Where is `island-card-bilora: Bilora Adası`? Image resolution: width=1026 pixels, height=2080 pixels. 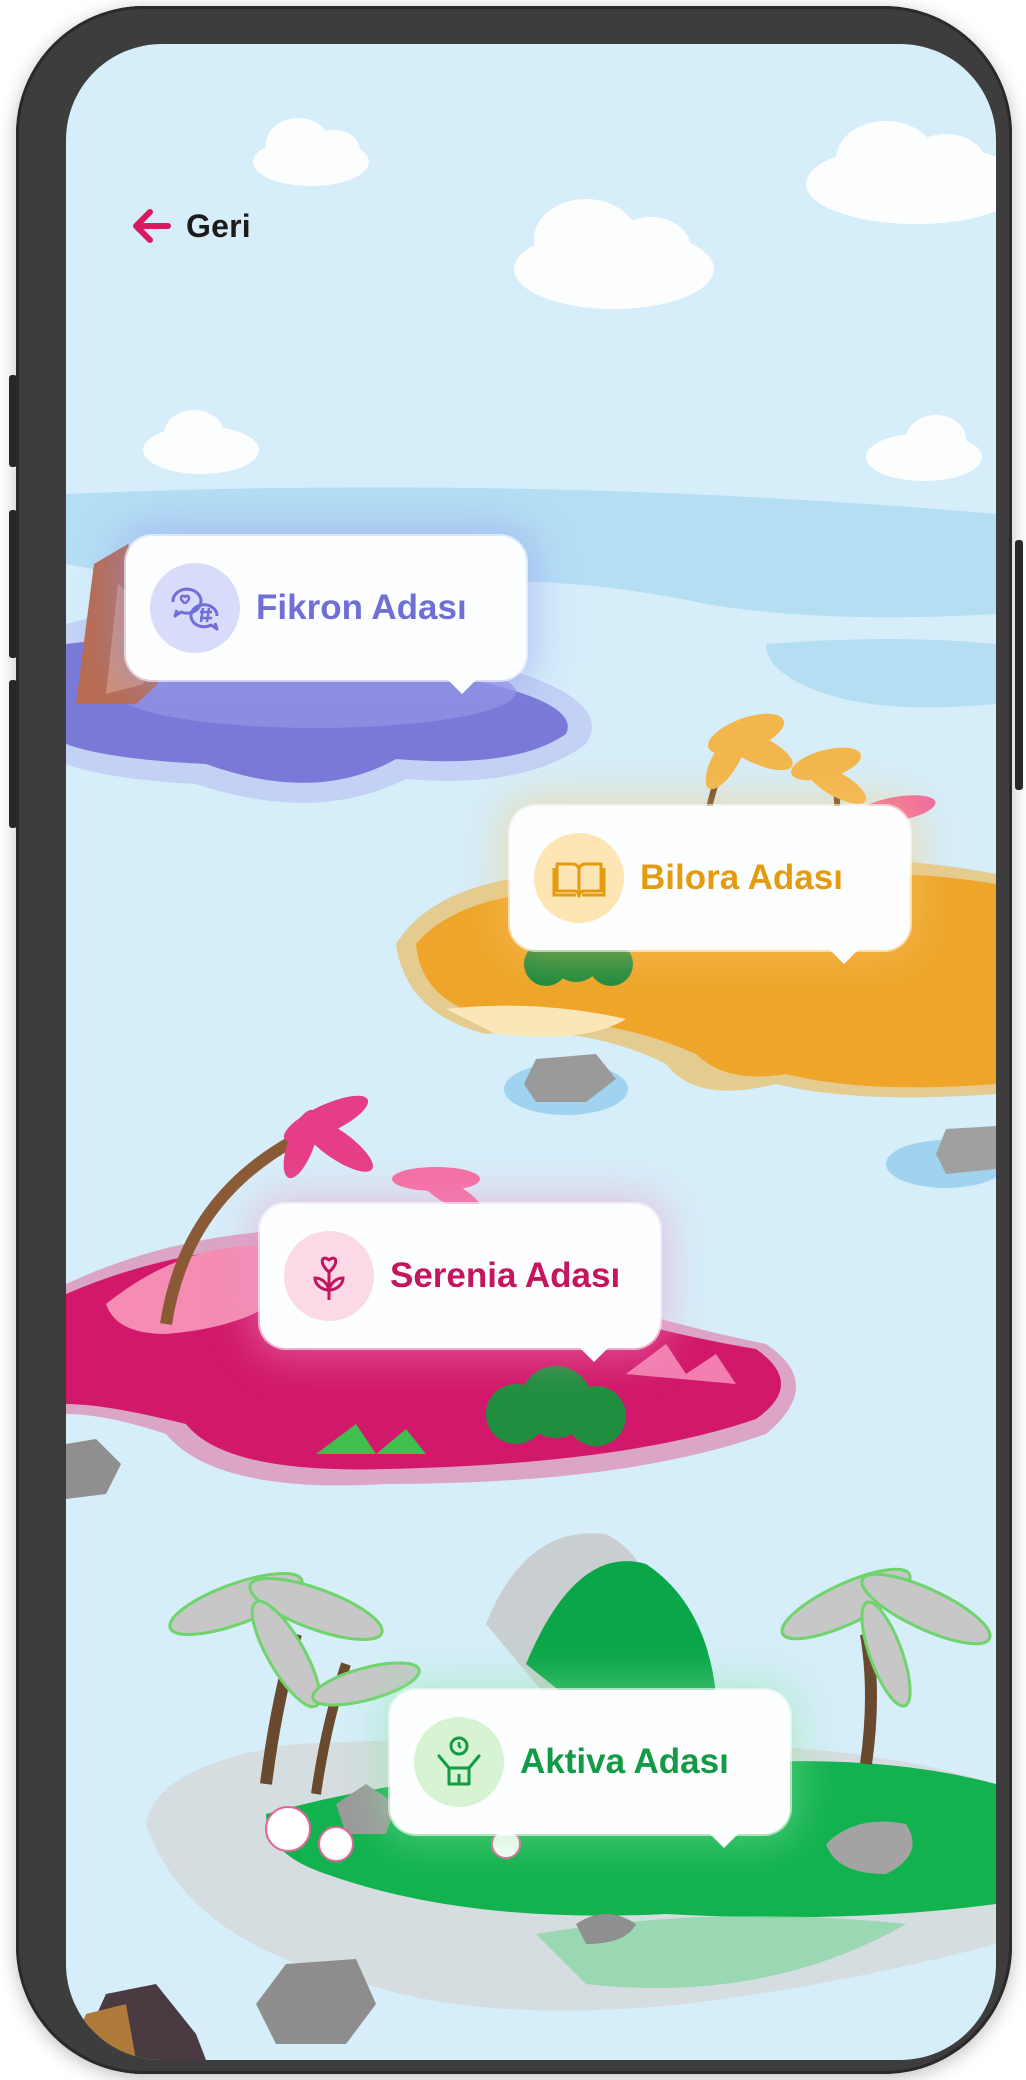
island-card-bilora: Bilora Adası is located at coordinates (710, 885).